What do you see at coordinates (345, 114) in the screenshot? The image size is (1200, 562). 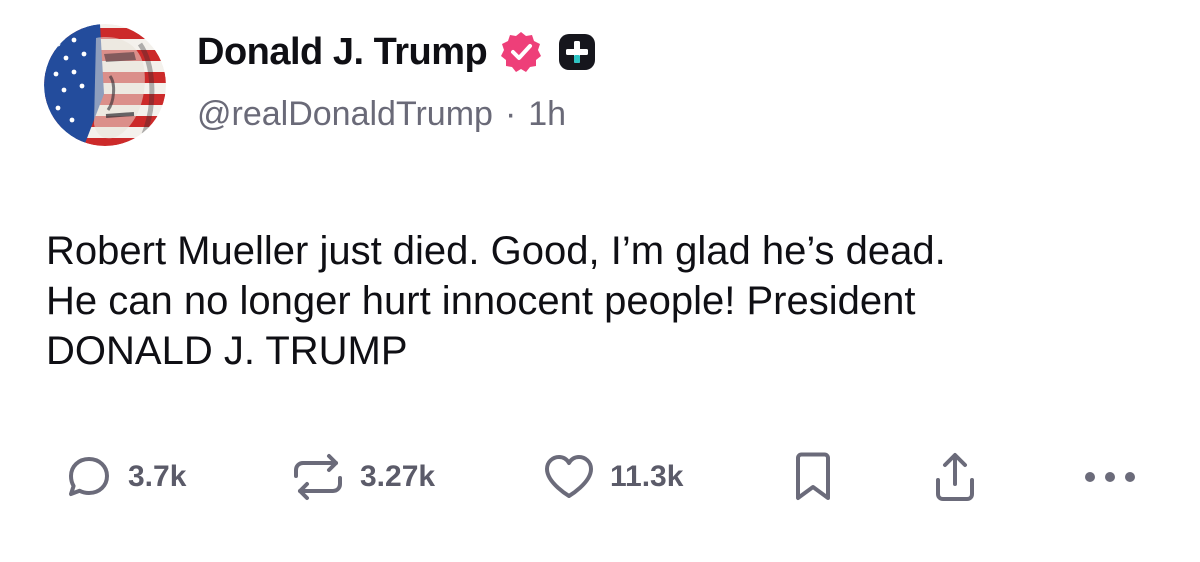 I see `author-handle: @realDonaldTrump` at bounding box center [345, 114].